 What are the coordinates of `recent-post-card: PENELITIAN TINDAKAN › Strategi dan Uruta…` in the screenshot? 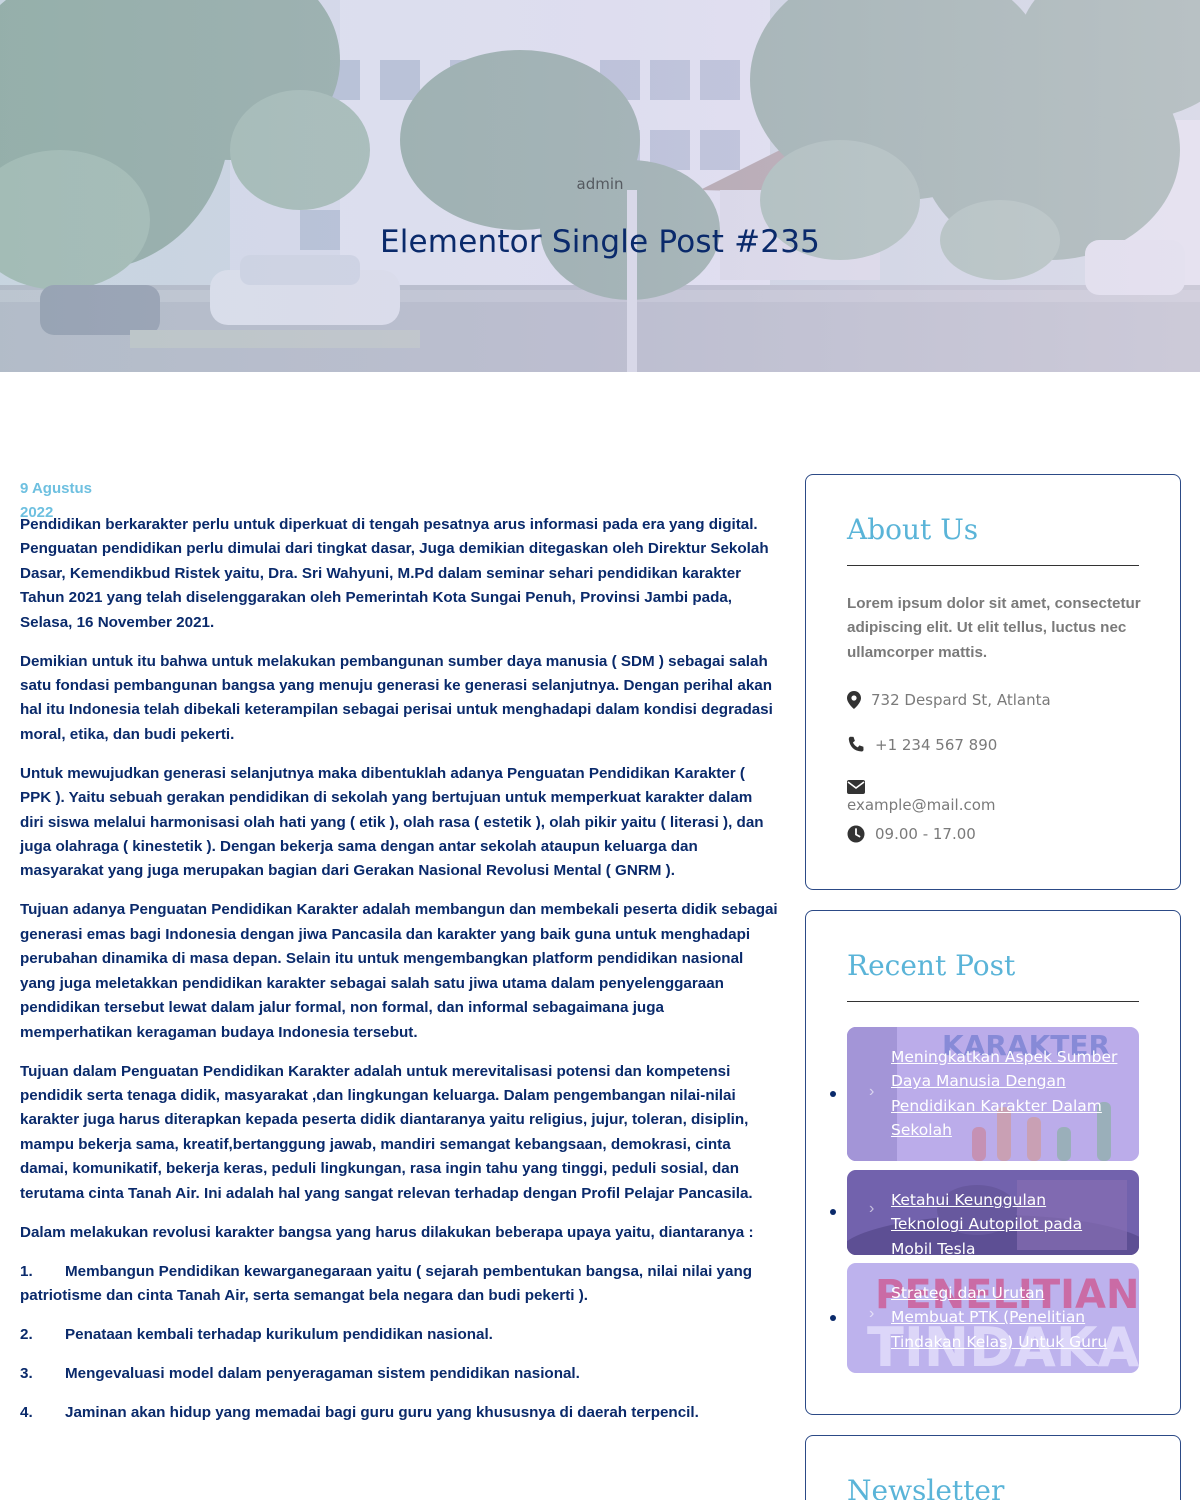 It's located at (993, 1318).